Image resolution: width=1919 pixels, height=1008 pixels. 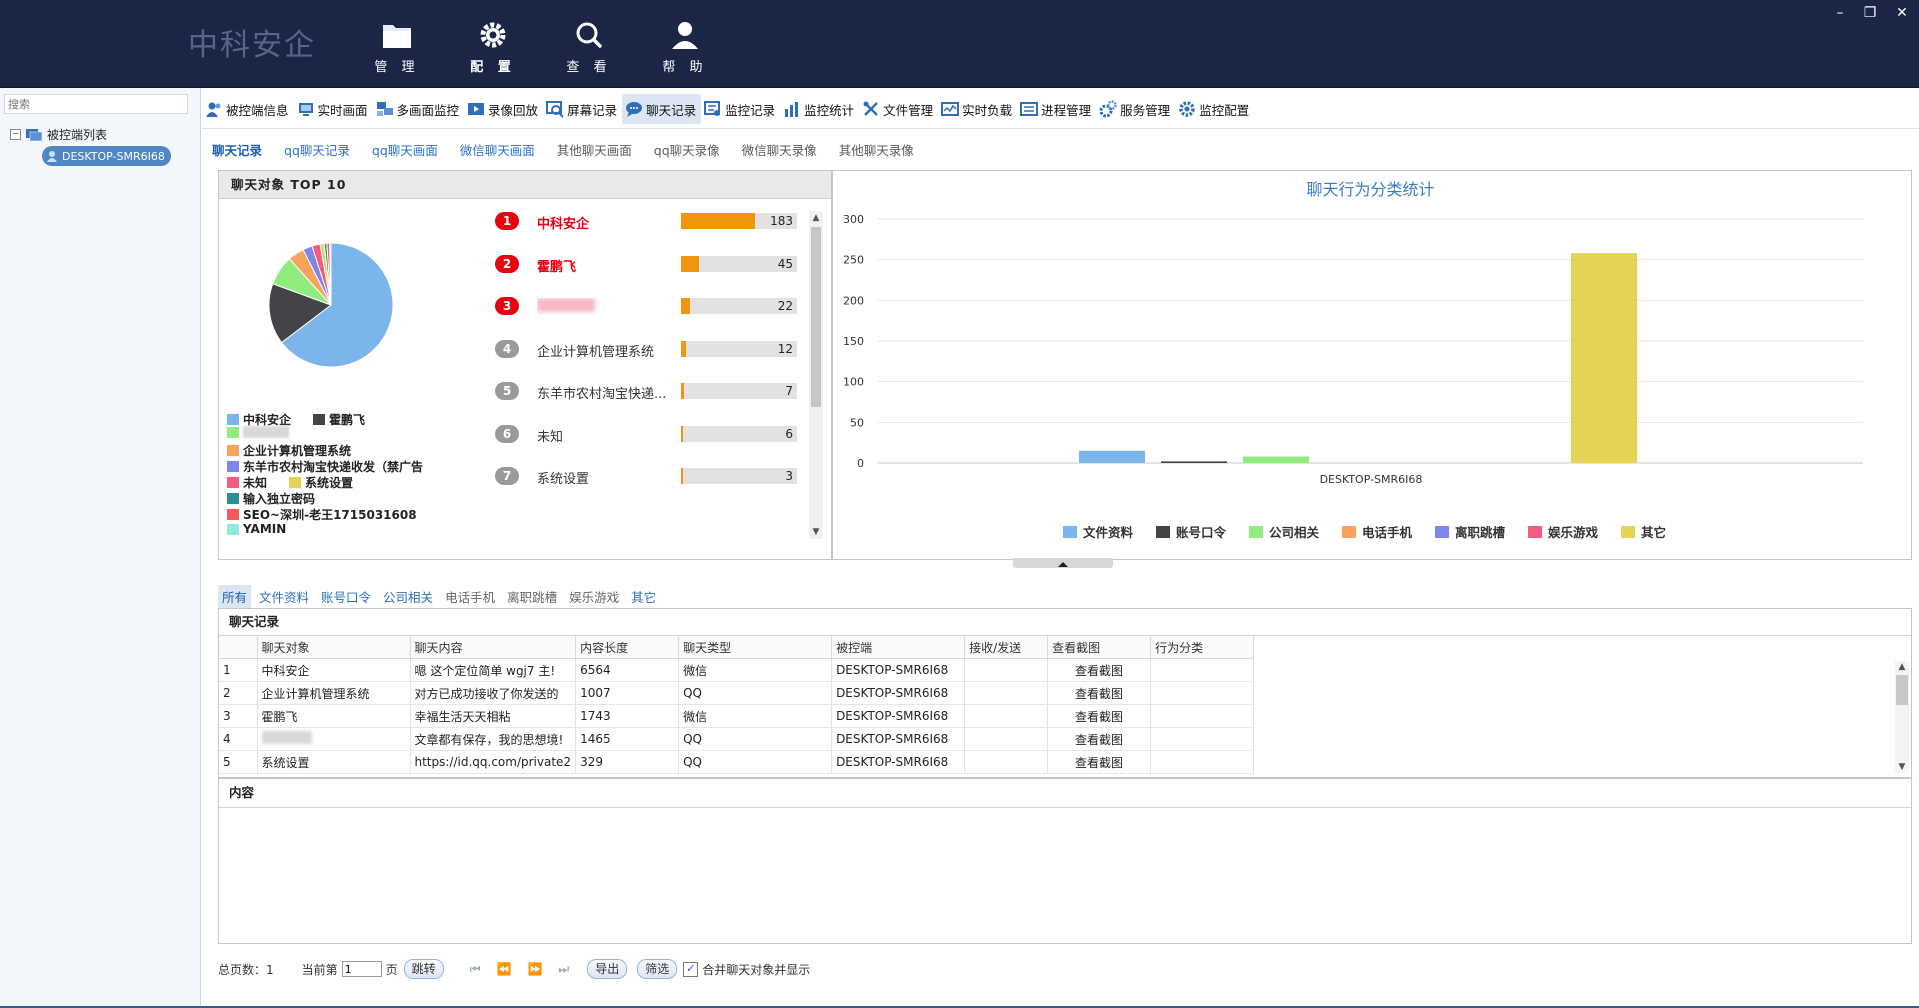 I want to click on tree-collapse-icon: −, so click(x=15, y=134).